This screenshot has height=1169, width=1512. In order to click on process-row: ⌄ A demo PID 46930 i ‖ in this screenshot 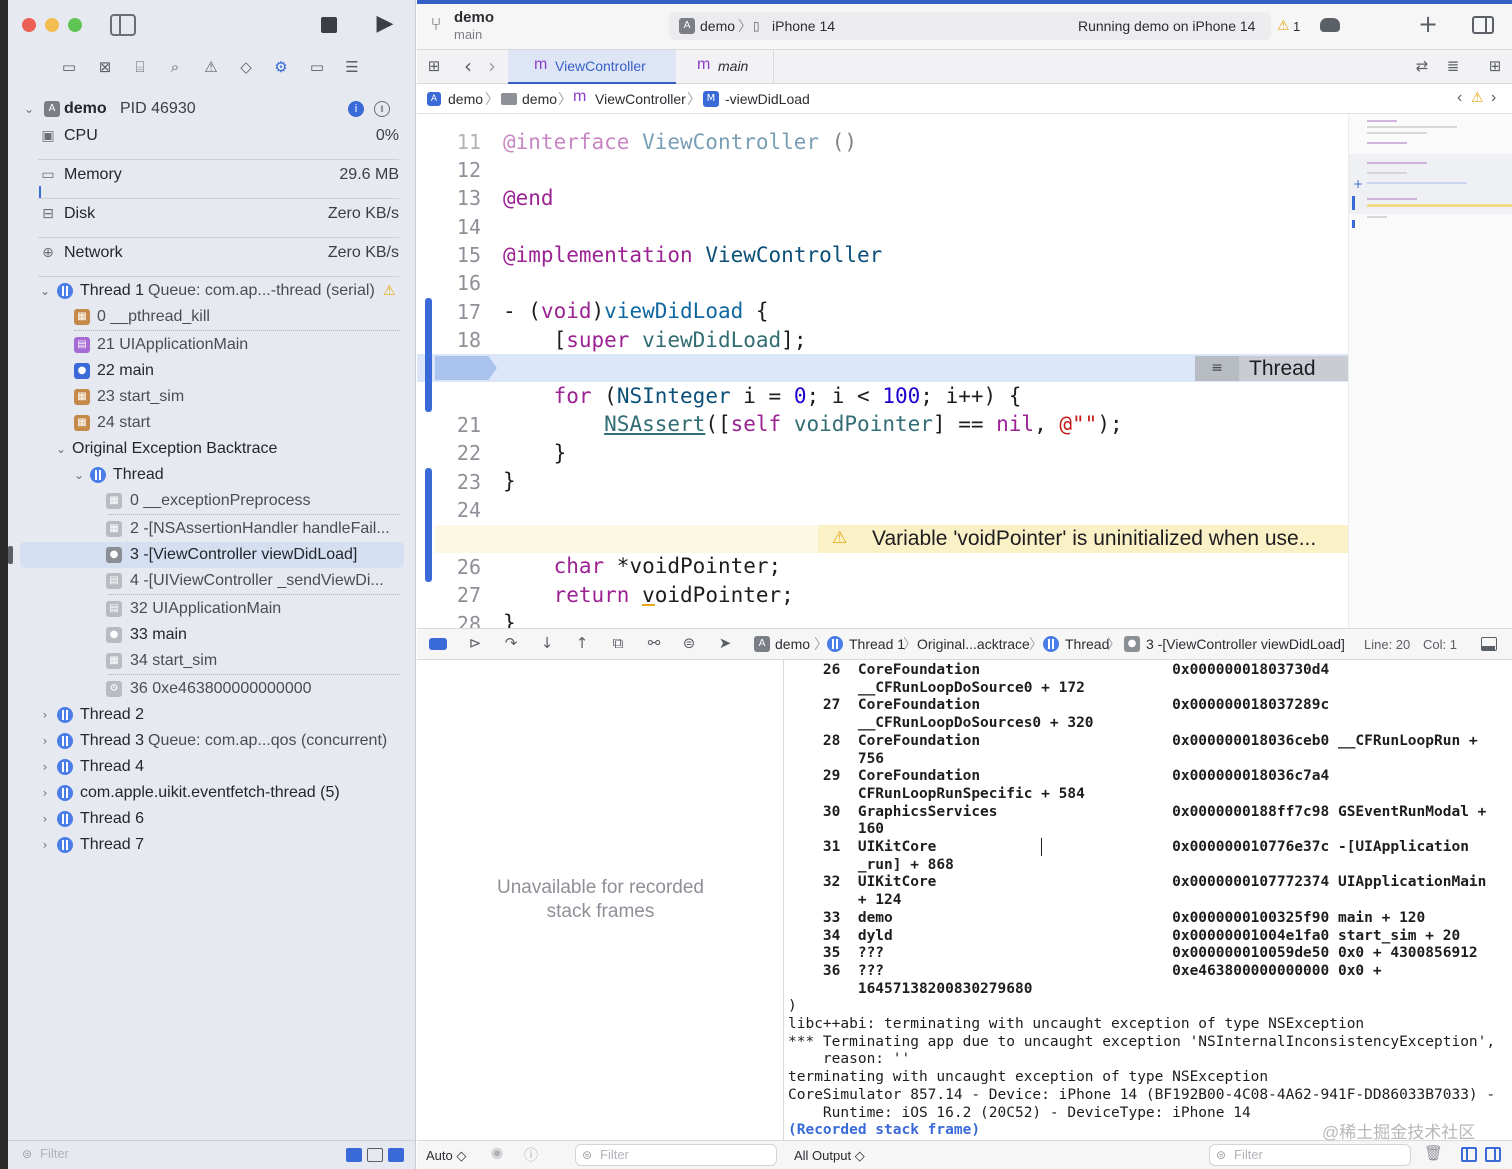, I will do `click(212, 109)`.